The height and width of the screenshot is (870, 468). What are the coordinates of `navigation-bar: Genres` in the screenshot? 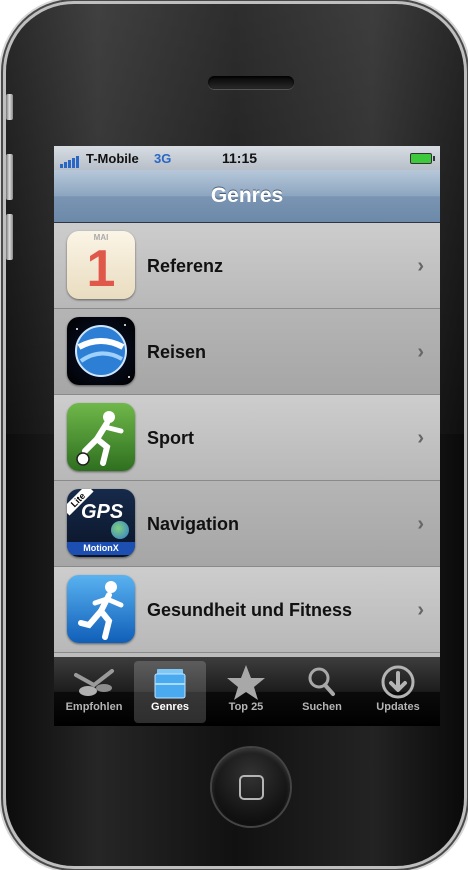 It's located at (247, 196).